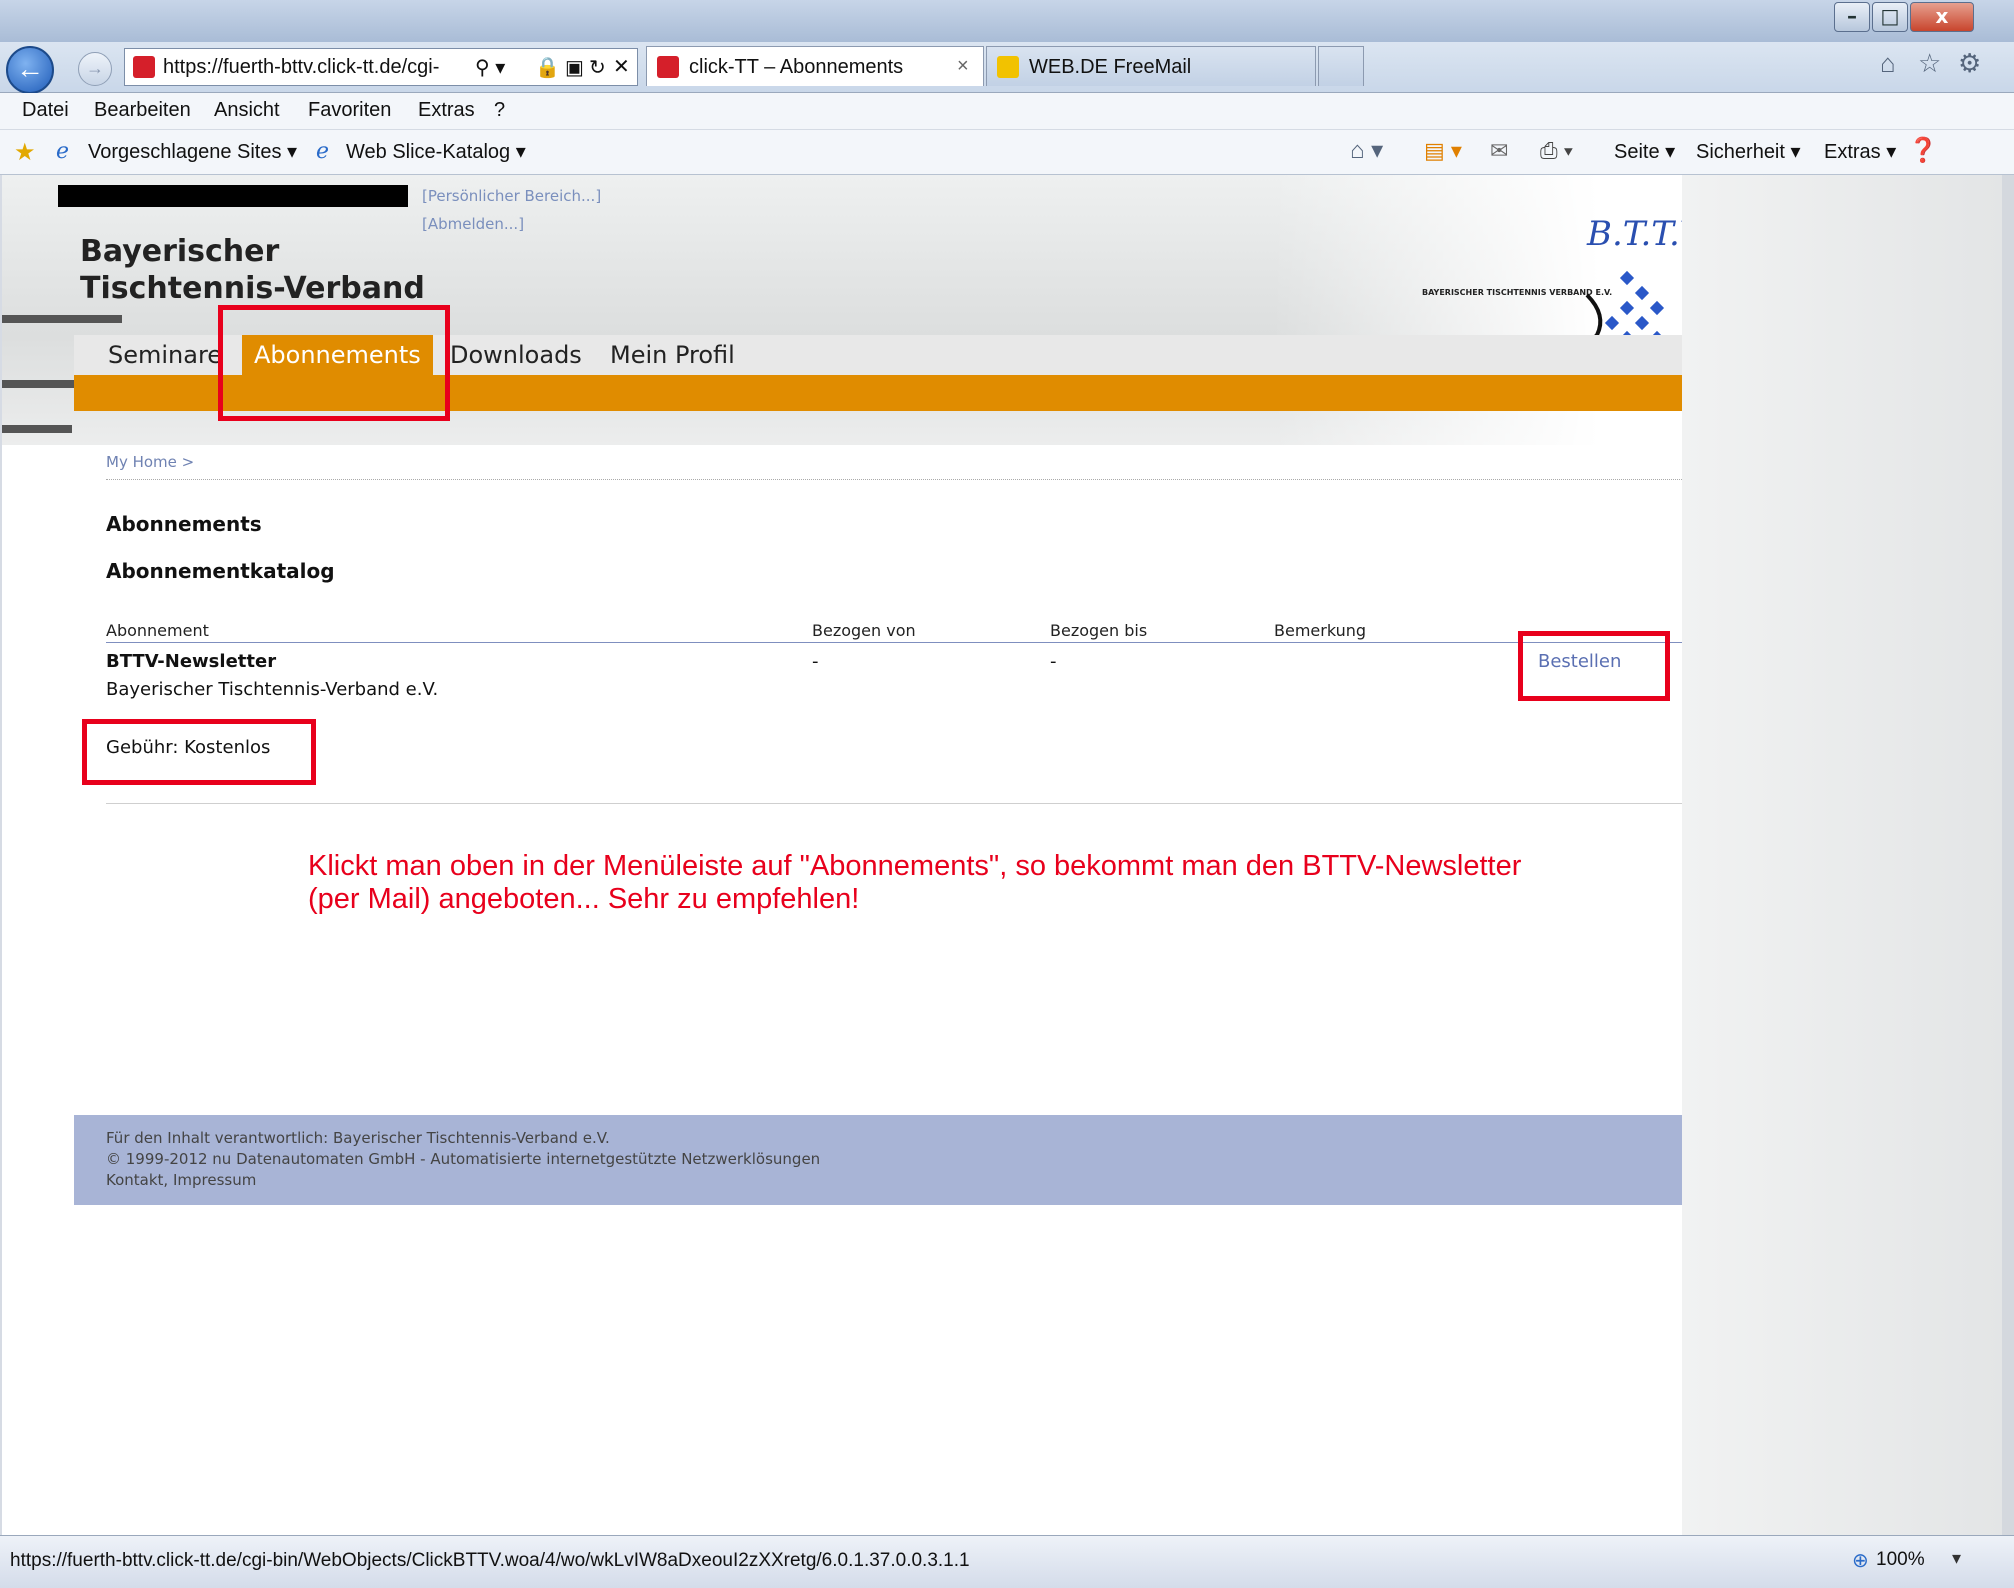 This screenshot has height=1588, width=2014. Describe the element at coordinates (1929, 63) in the screenshot. I see `favorites-star-icon: ☆` at that location.